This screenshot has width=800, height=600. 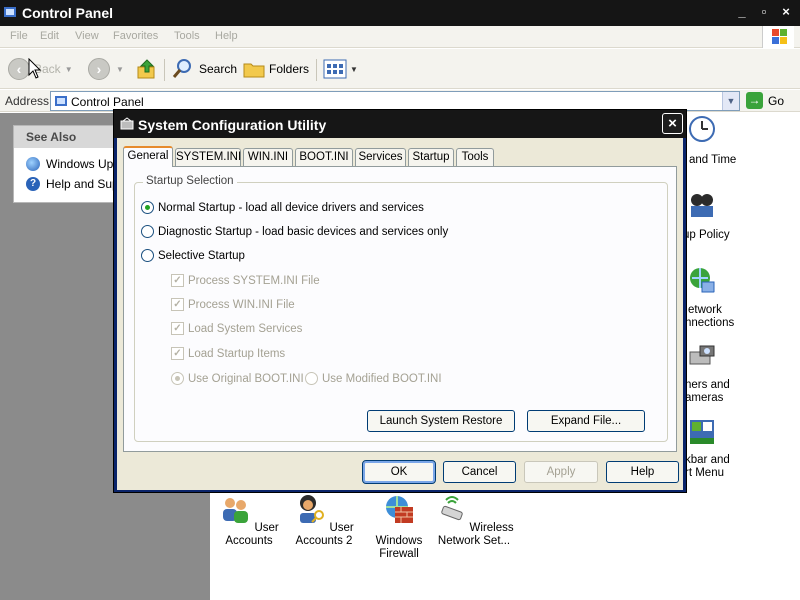 I want to click on maximize-button: ▫, so click(x=764, y=12).